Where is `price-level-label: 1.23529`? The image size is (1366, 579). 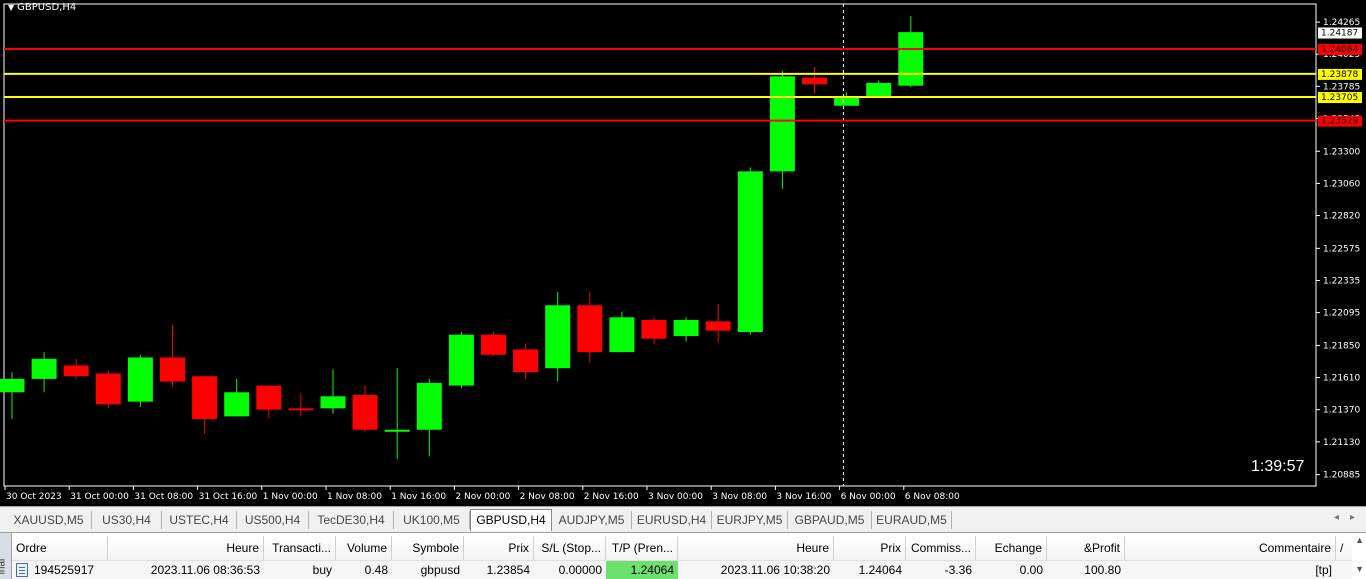 price-level-label: 1.23529 is located at coordinates (1339, 122).